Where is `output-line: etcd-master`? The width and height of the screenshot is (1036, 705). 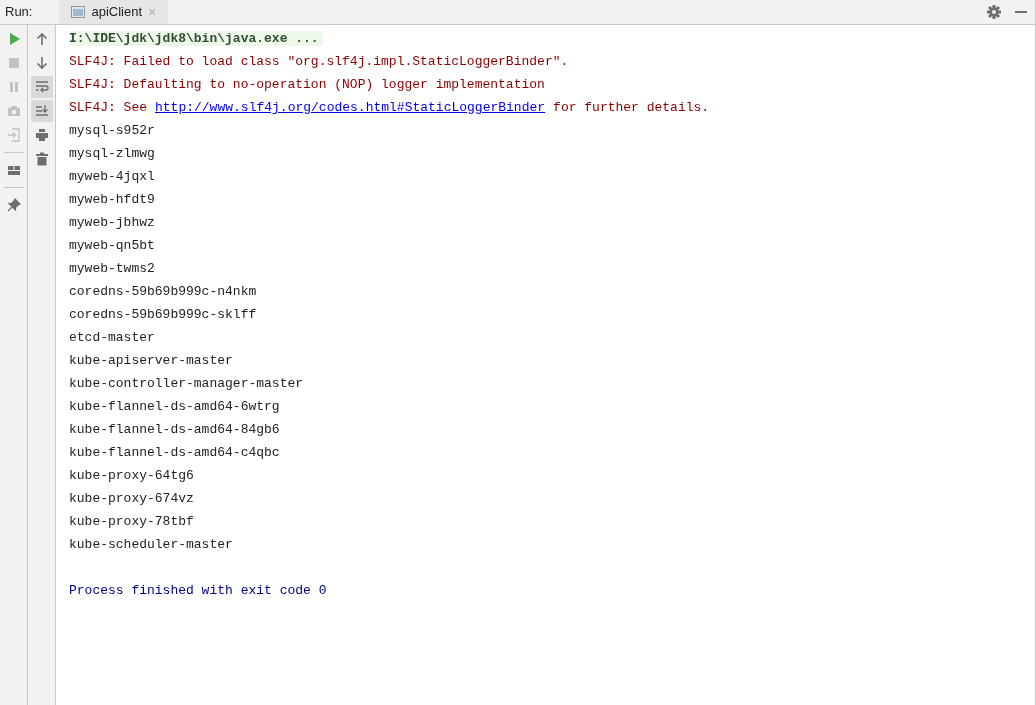 output-line: etcd-master is located at coordinates (112, 338).